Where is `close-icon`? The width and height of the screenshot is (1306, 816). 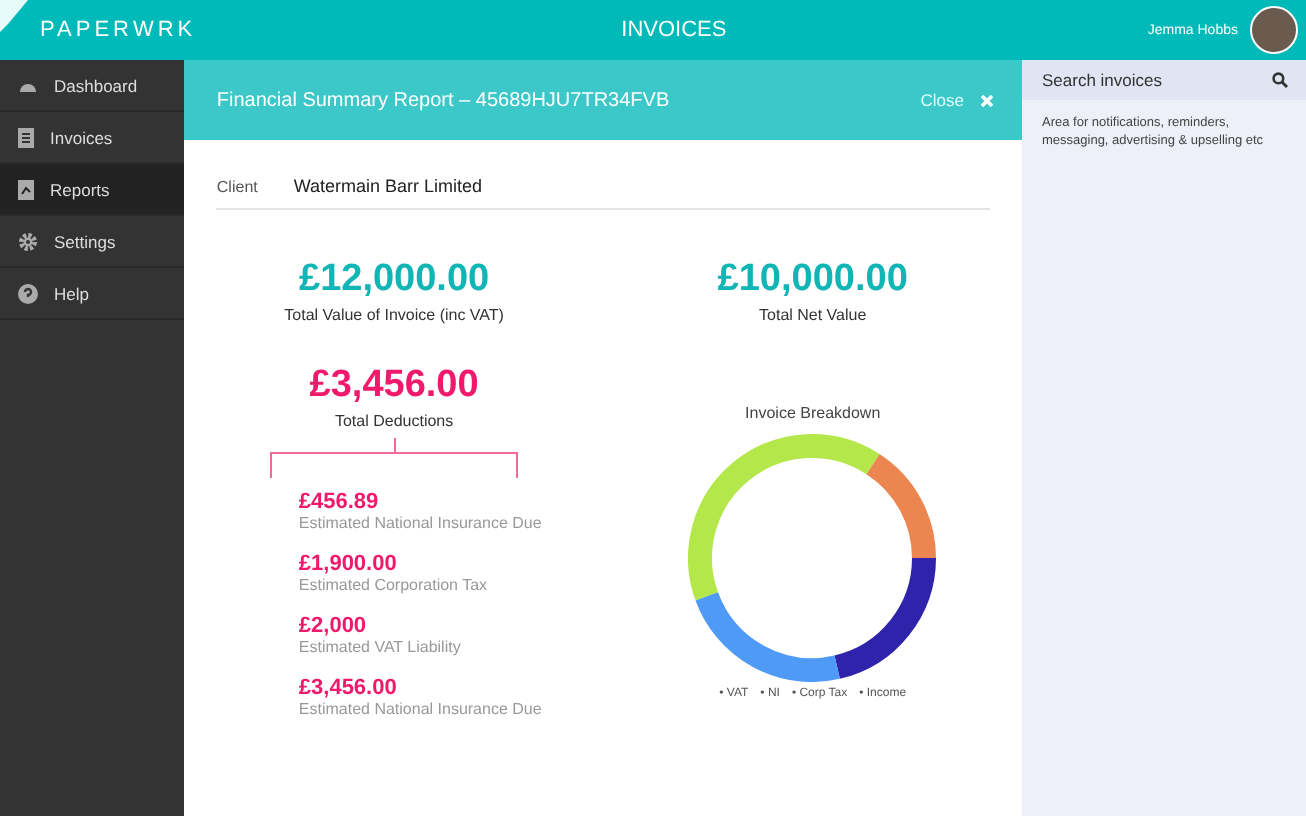 close-icon is located at coordinates (987, 100).